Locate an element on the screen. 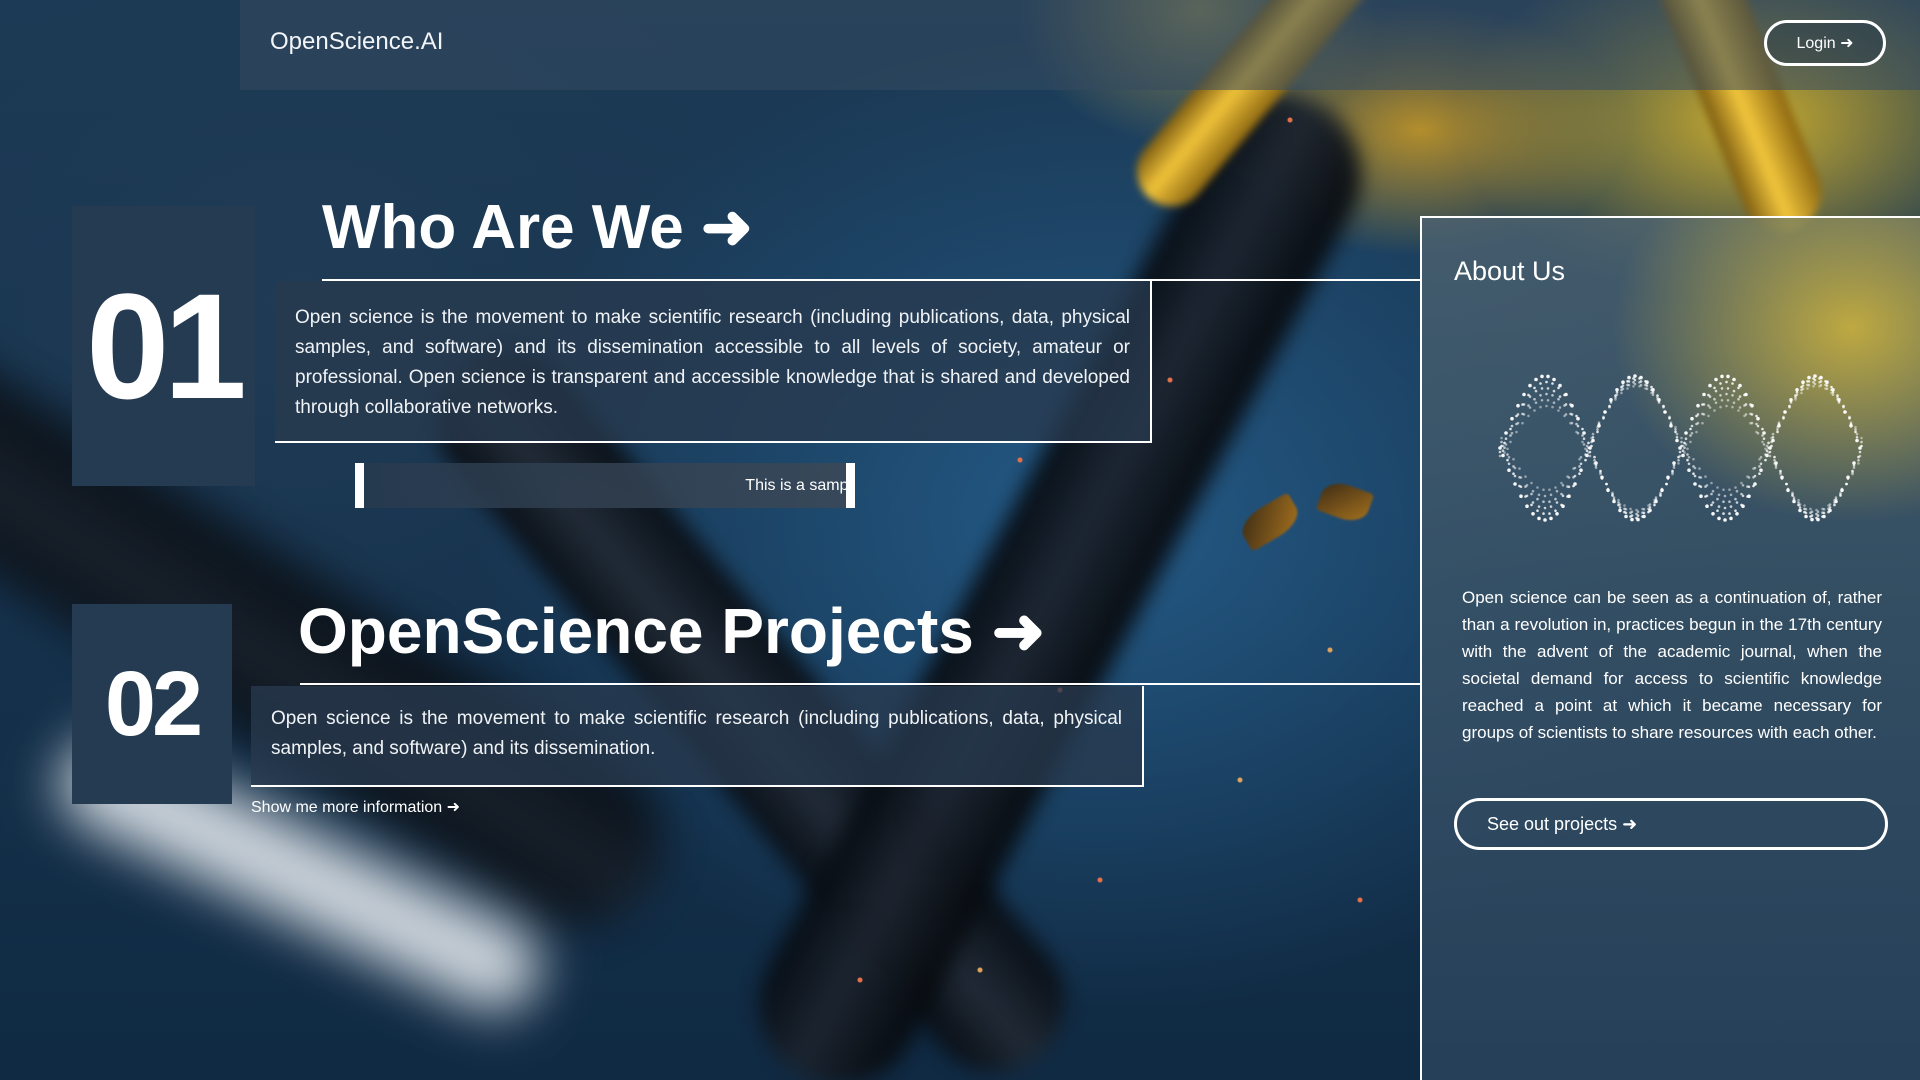 This screenshot has height=1080, width=1920. brand-logo: OpenScience.AI is located at coordinates (356, 42).